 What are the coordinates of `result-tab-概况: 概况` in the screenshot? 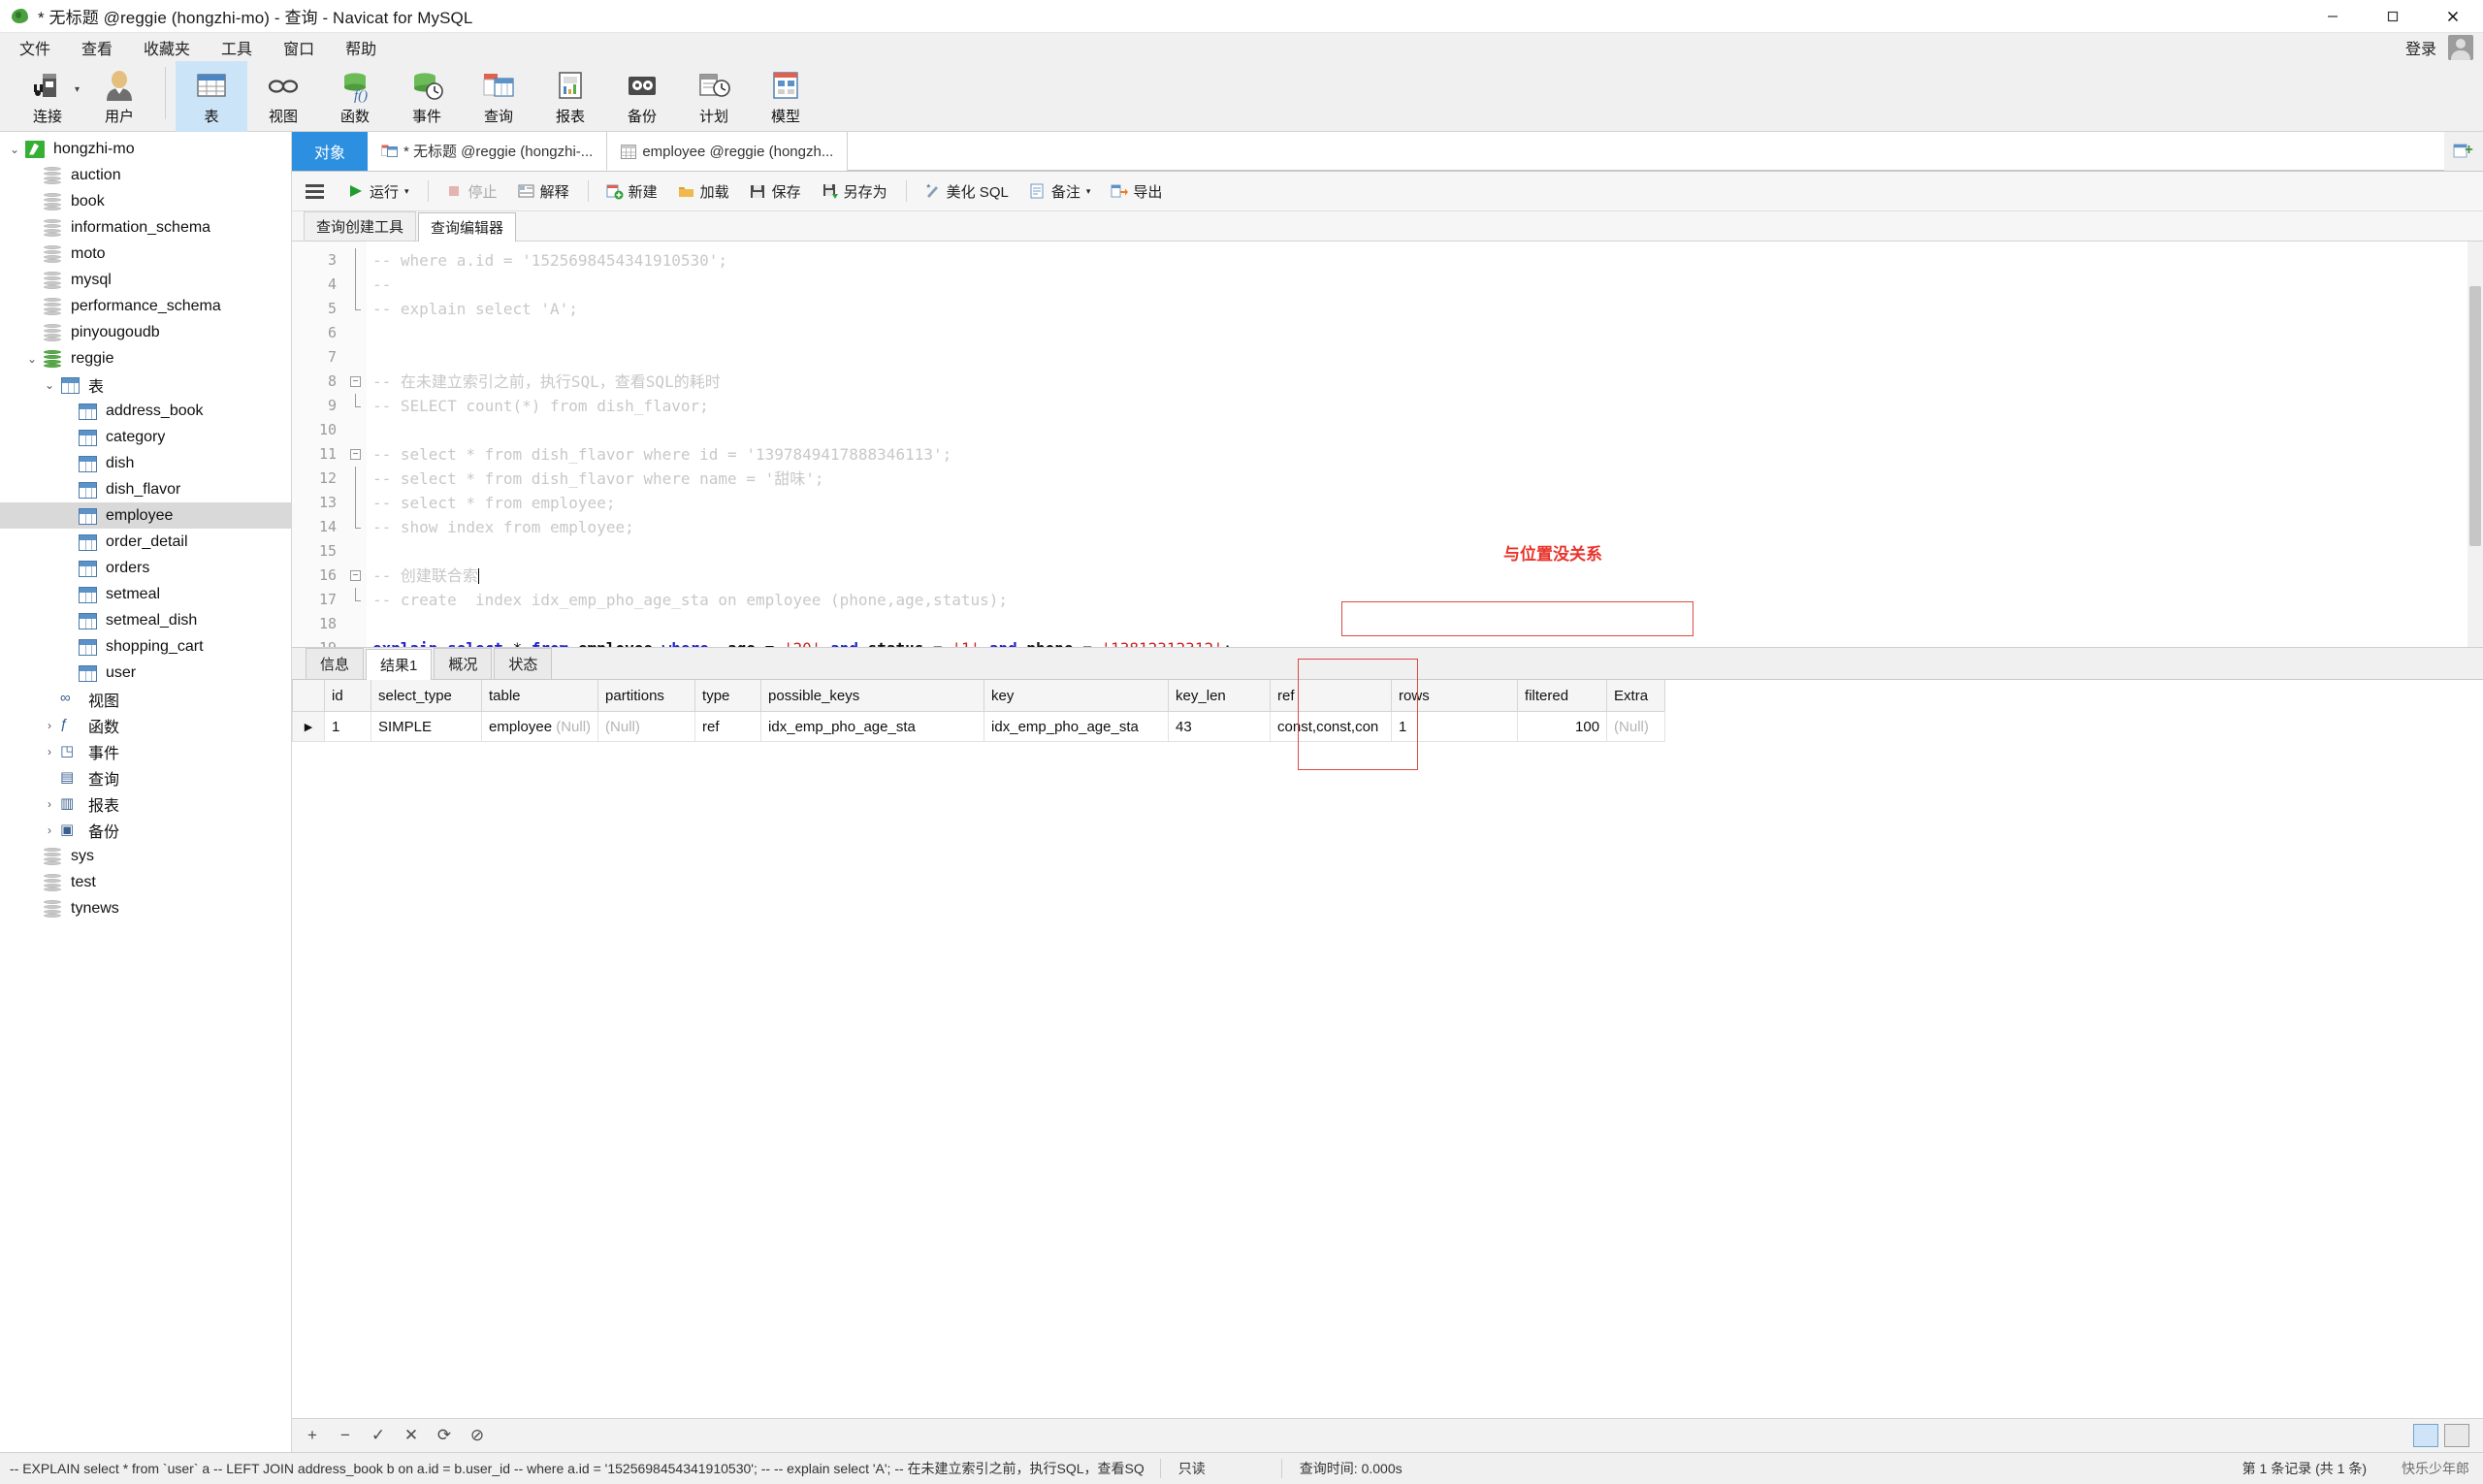 It's located at (464, 664).